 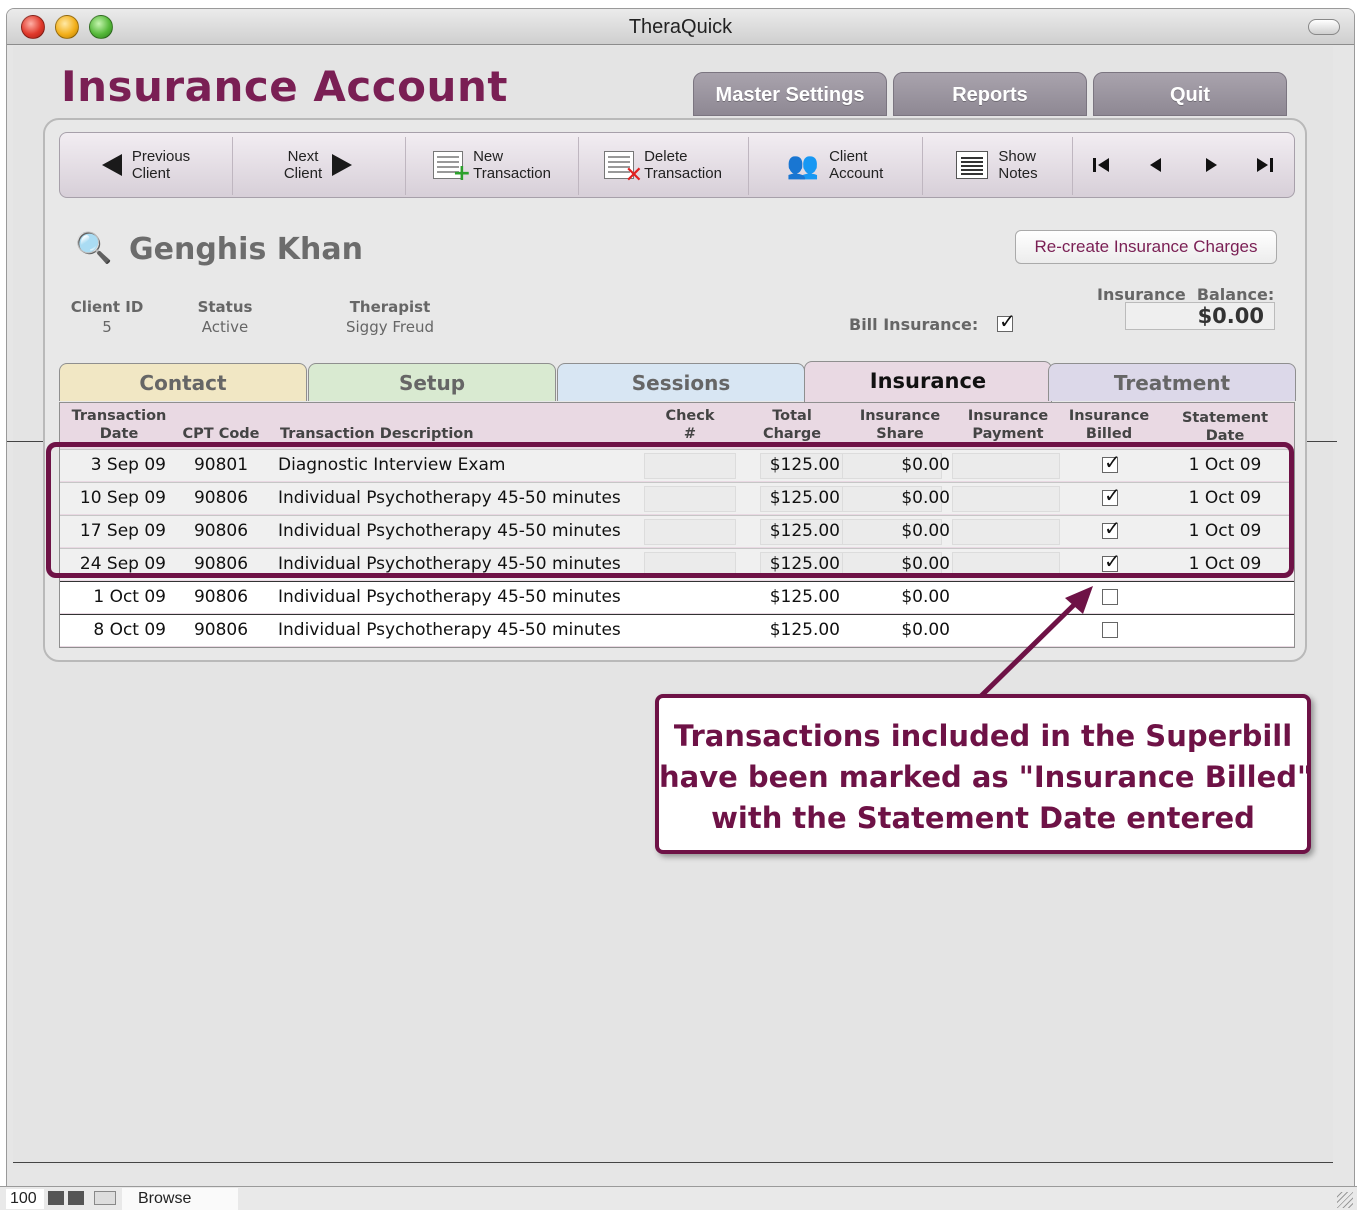 I want to click on toolbar-toggle-button, so click(x=1324, y=27).